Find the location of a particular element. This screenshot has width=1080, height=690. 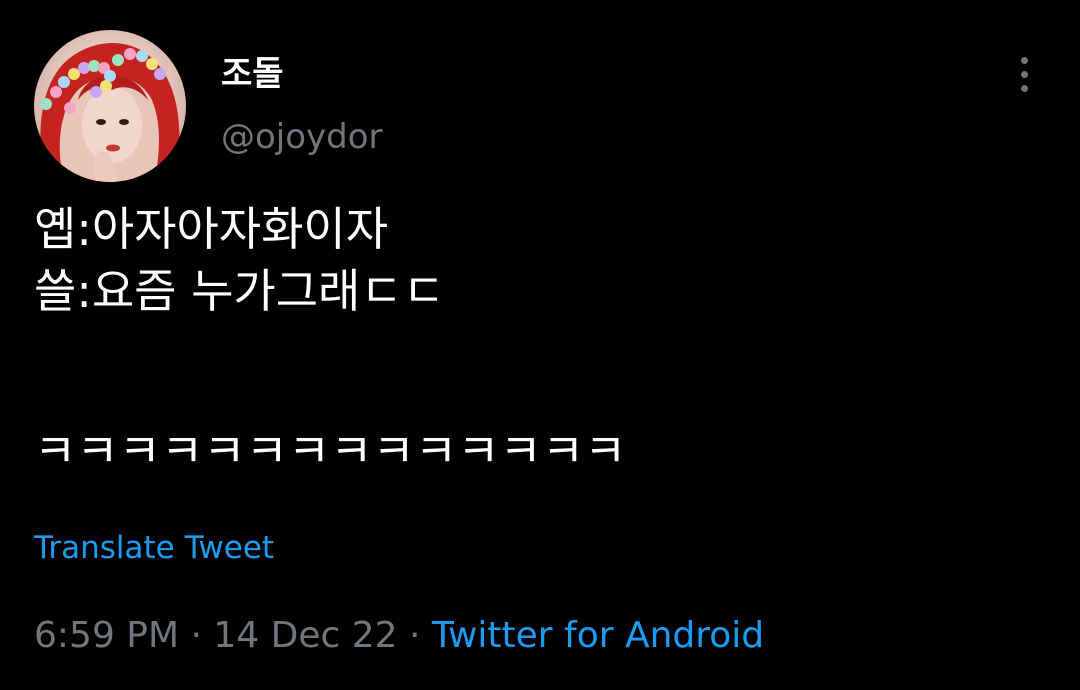

avatar is located at coordinates (110, 106).